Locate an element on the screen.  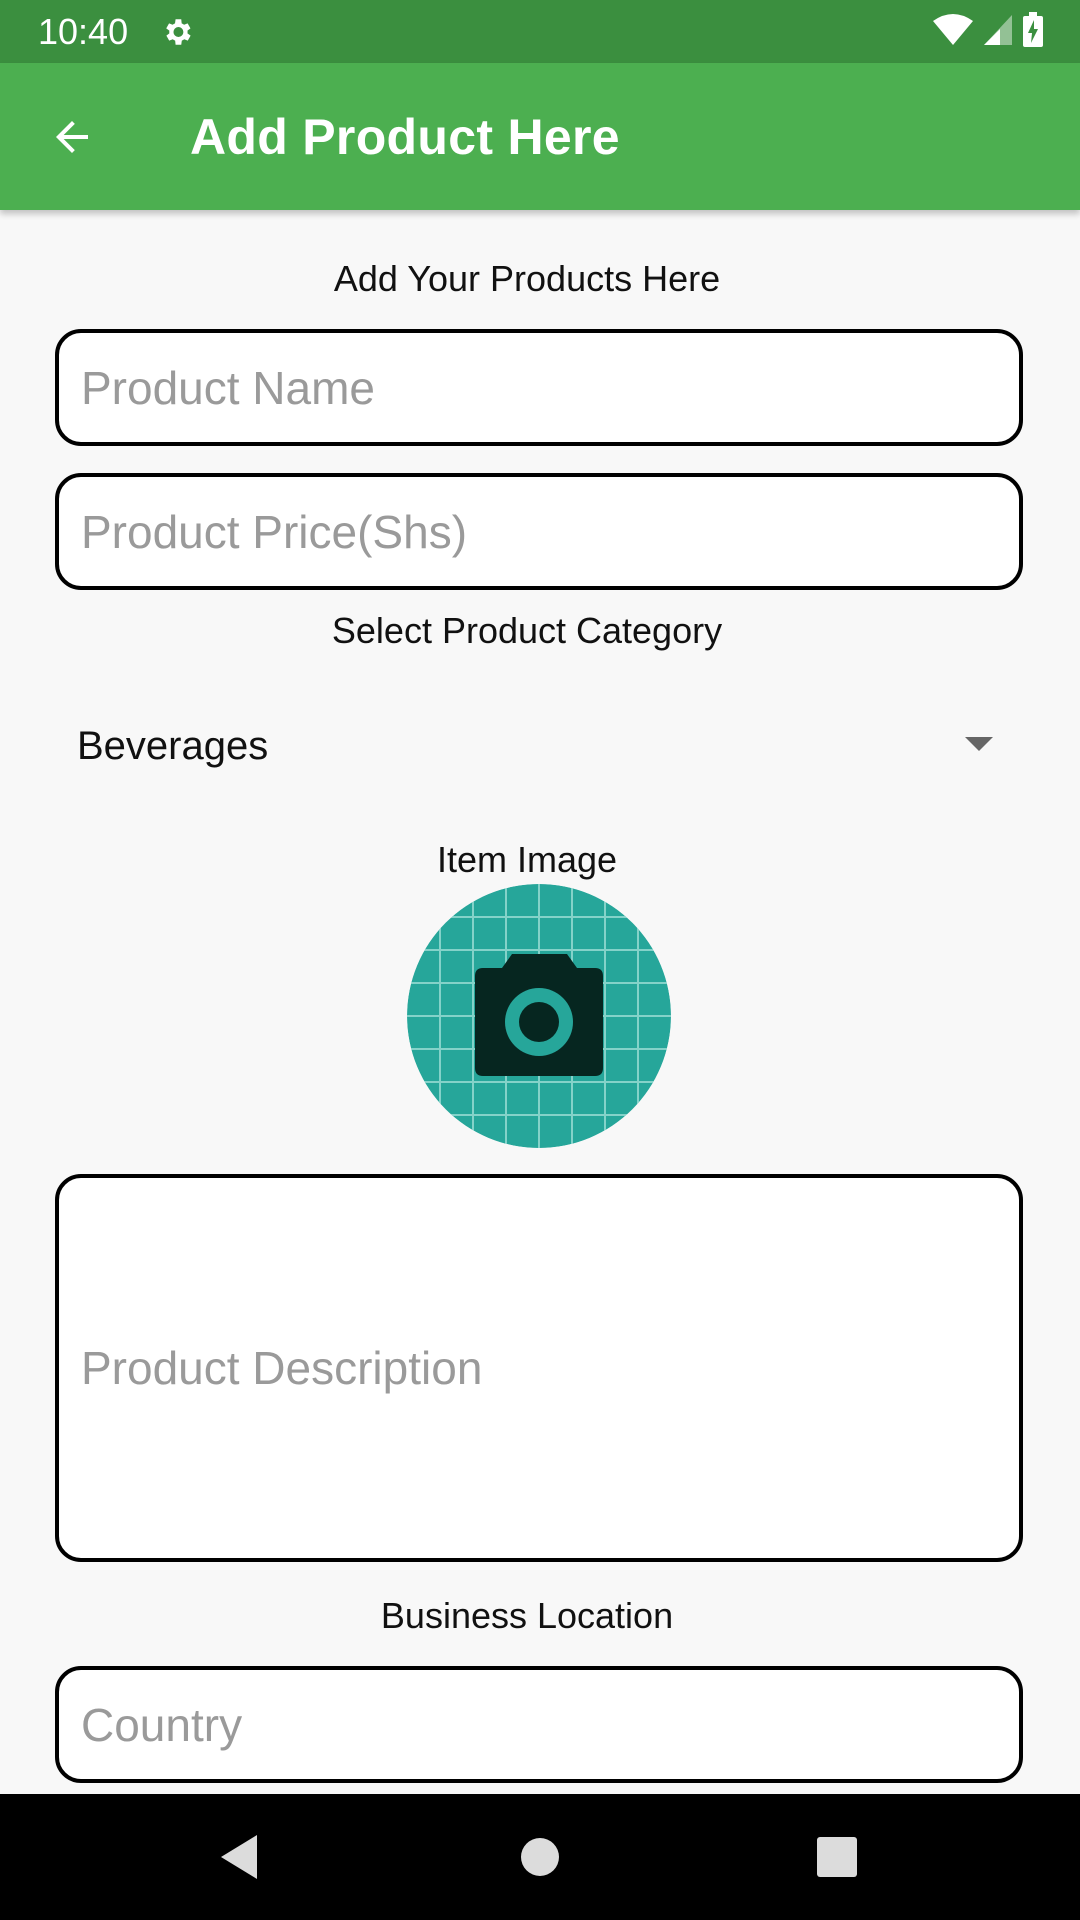
signal-icon is located at coordinates (998, 32).